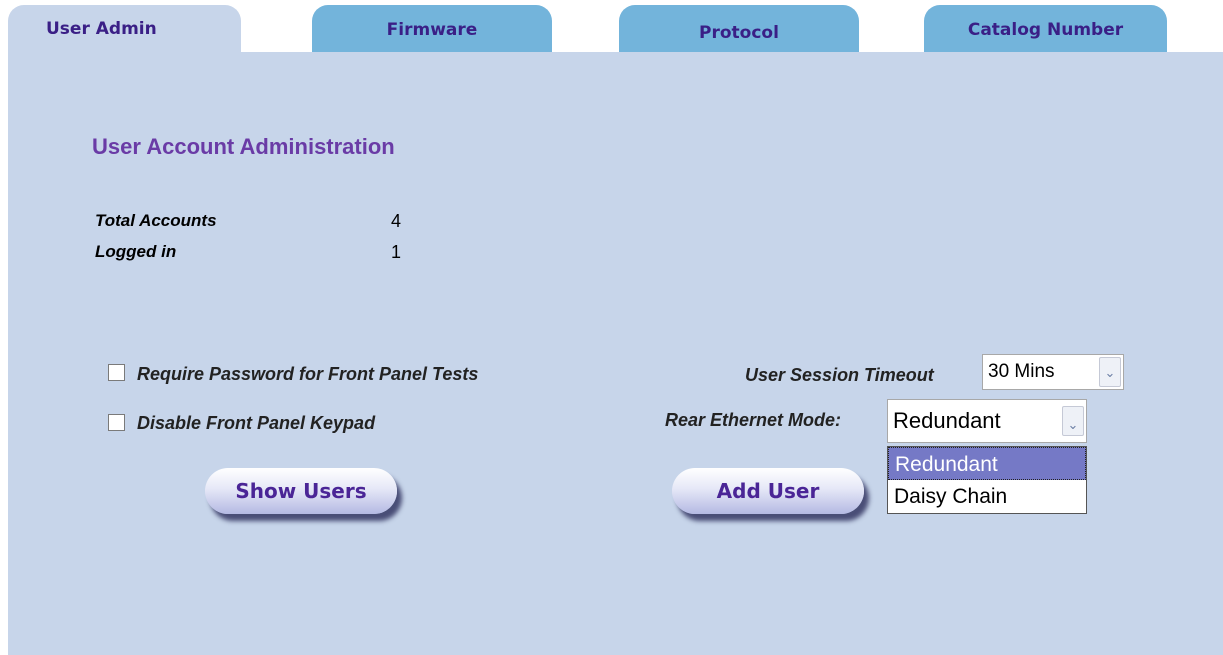 This screenshot has height=655, width=1223. I want to click on ethernet-mode-select: Redundant ⌄, so click(987, 421).